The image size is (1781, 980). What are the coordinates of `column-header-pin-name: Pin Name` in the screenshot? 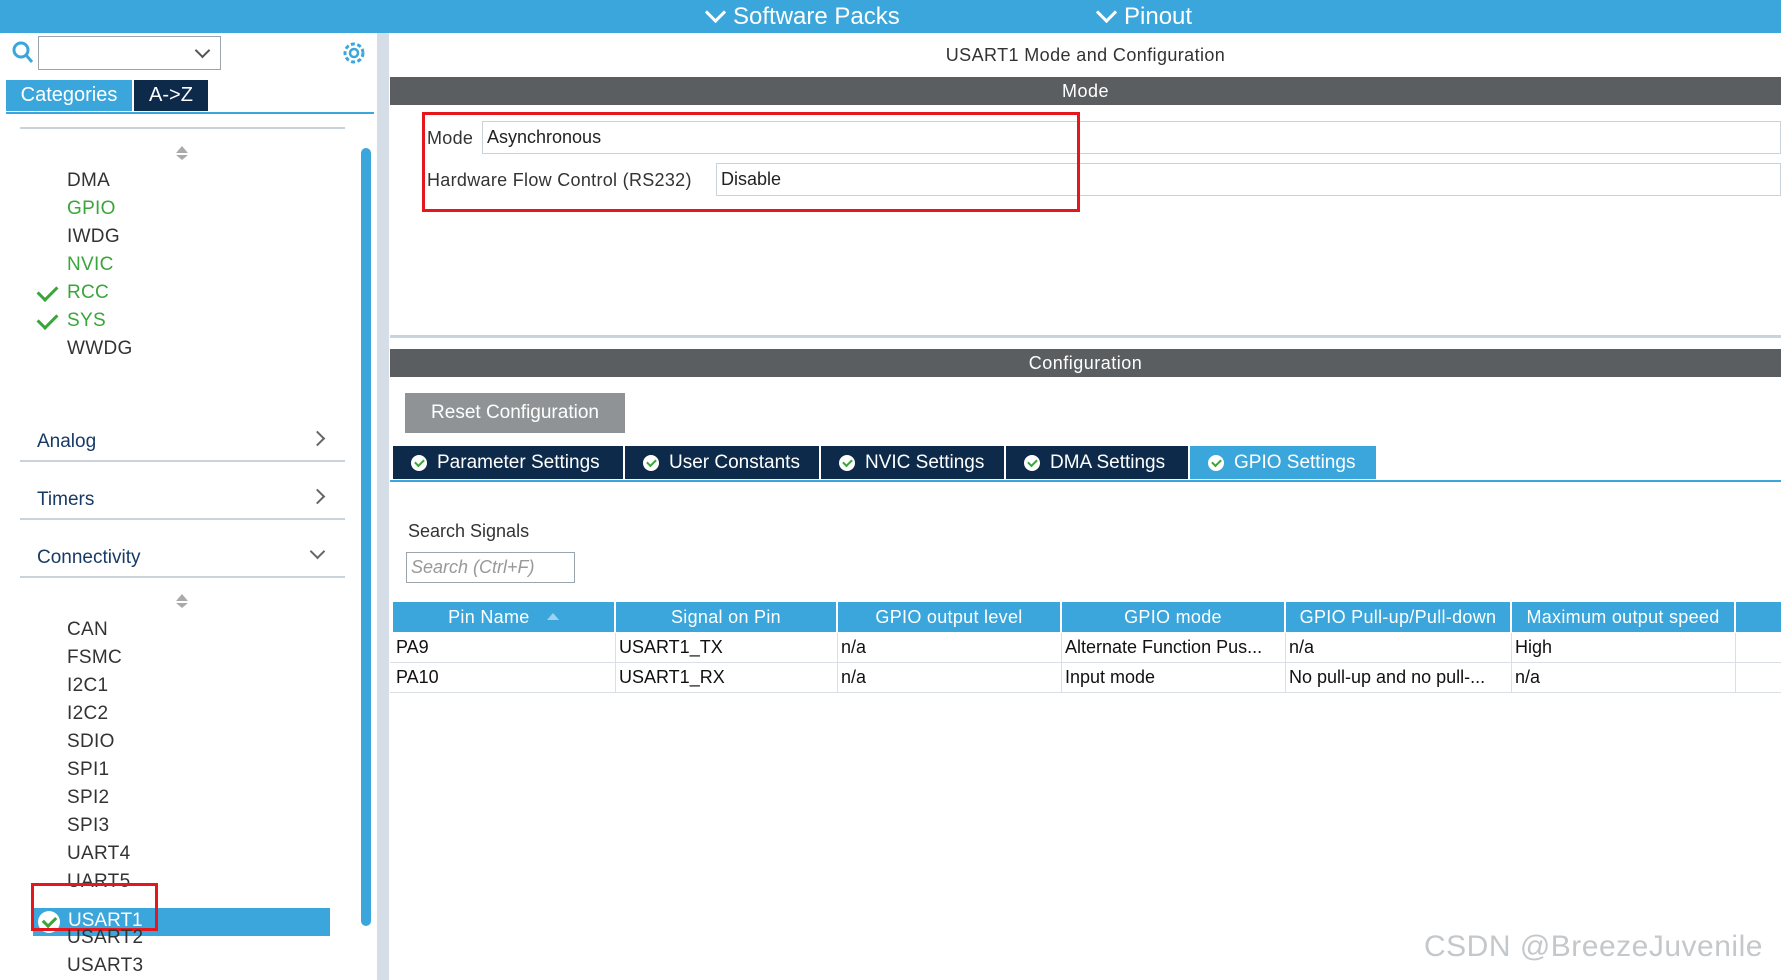 It's located at (503, 617).